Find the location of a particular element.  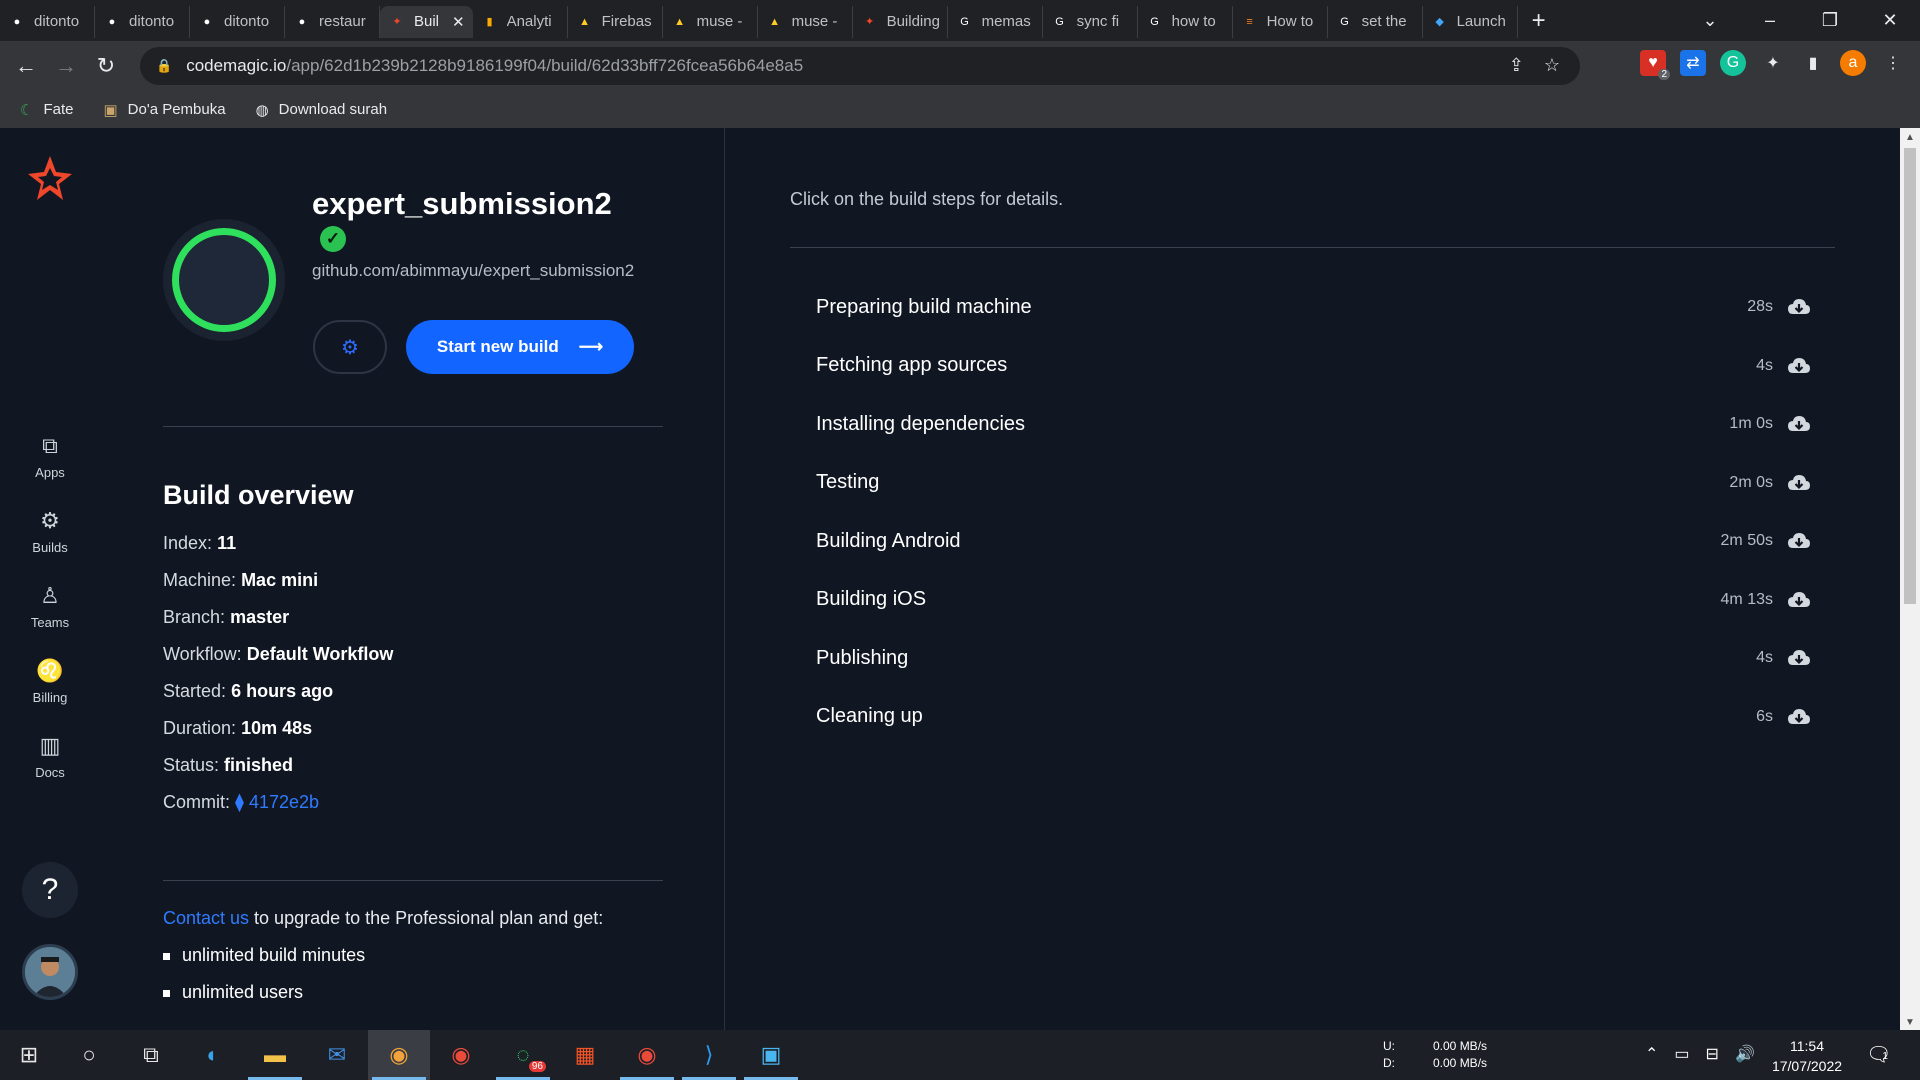

task-view-icon: ⧉ is located at coordinates (151, 1055).